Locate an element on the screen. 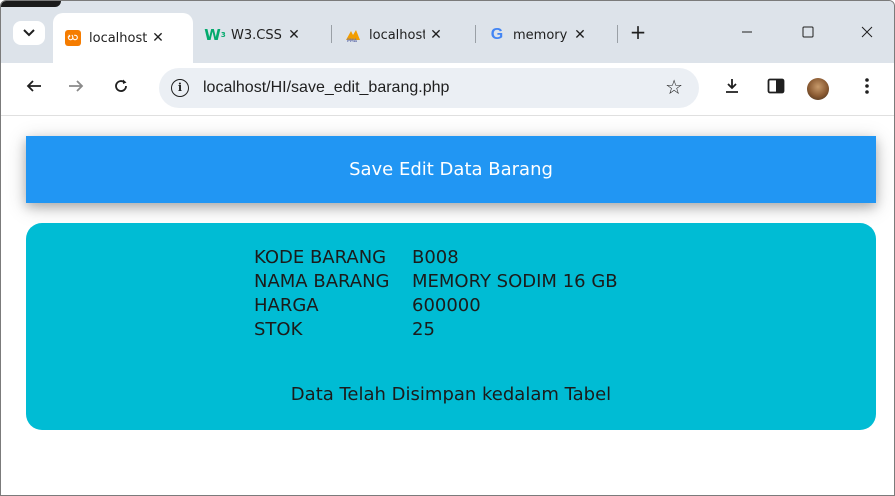 This screenshot has height=496, width=895. back-button is located at coordinates (34, 89).